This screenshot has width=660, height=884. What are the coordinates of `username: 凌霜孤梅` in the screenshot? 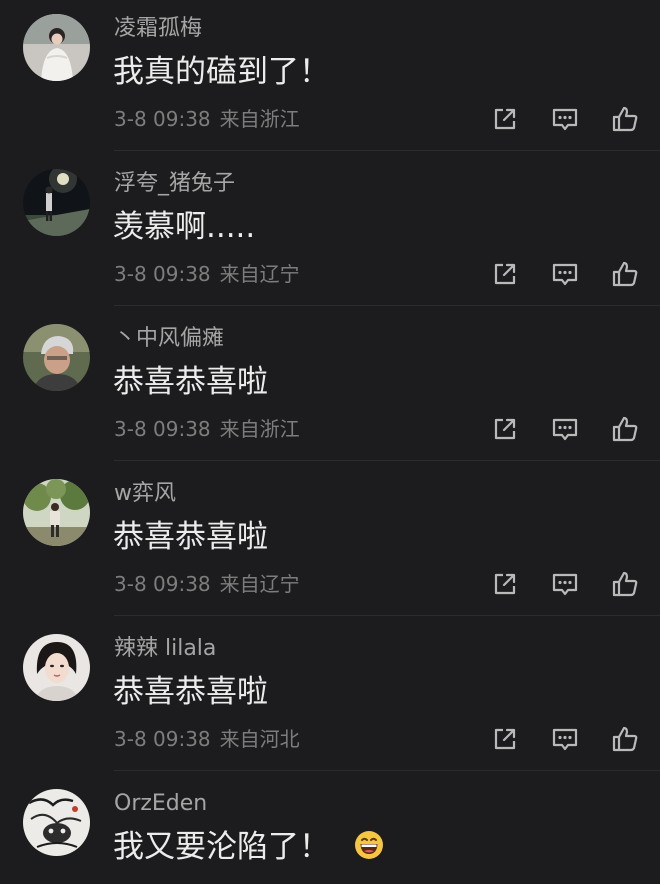 It's located at (158, 29).